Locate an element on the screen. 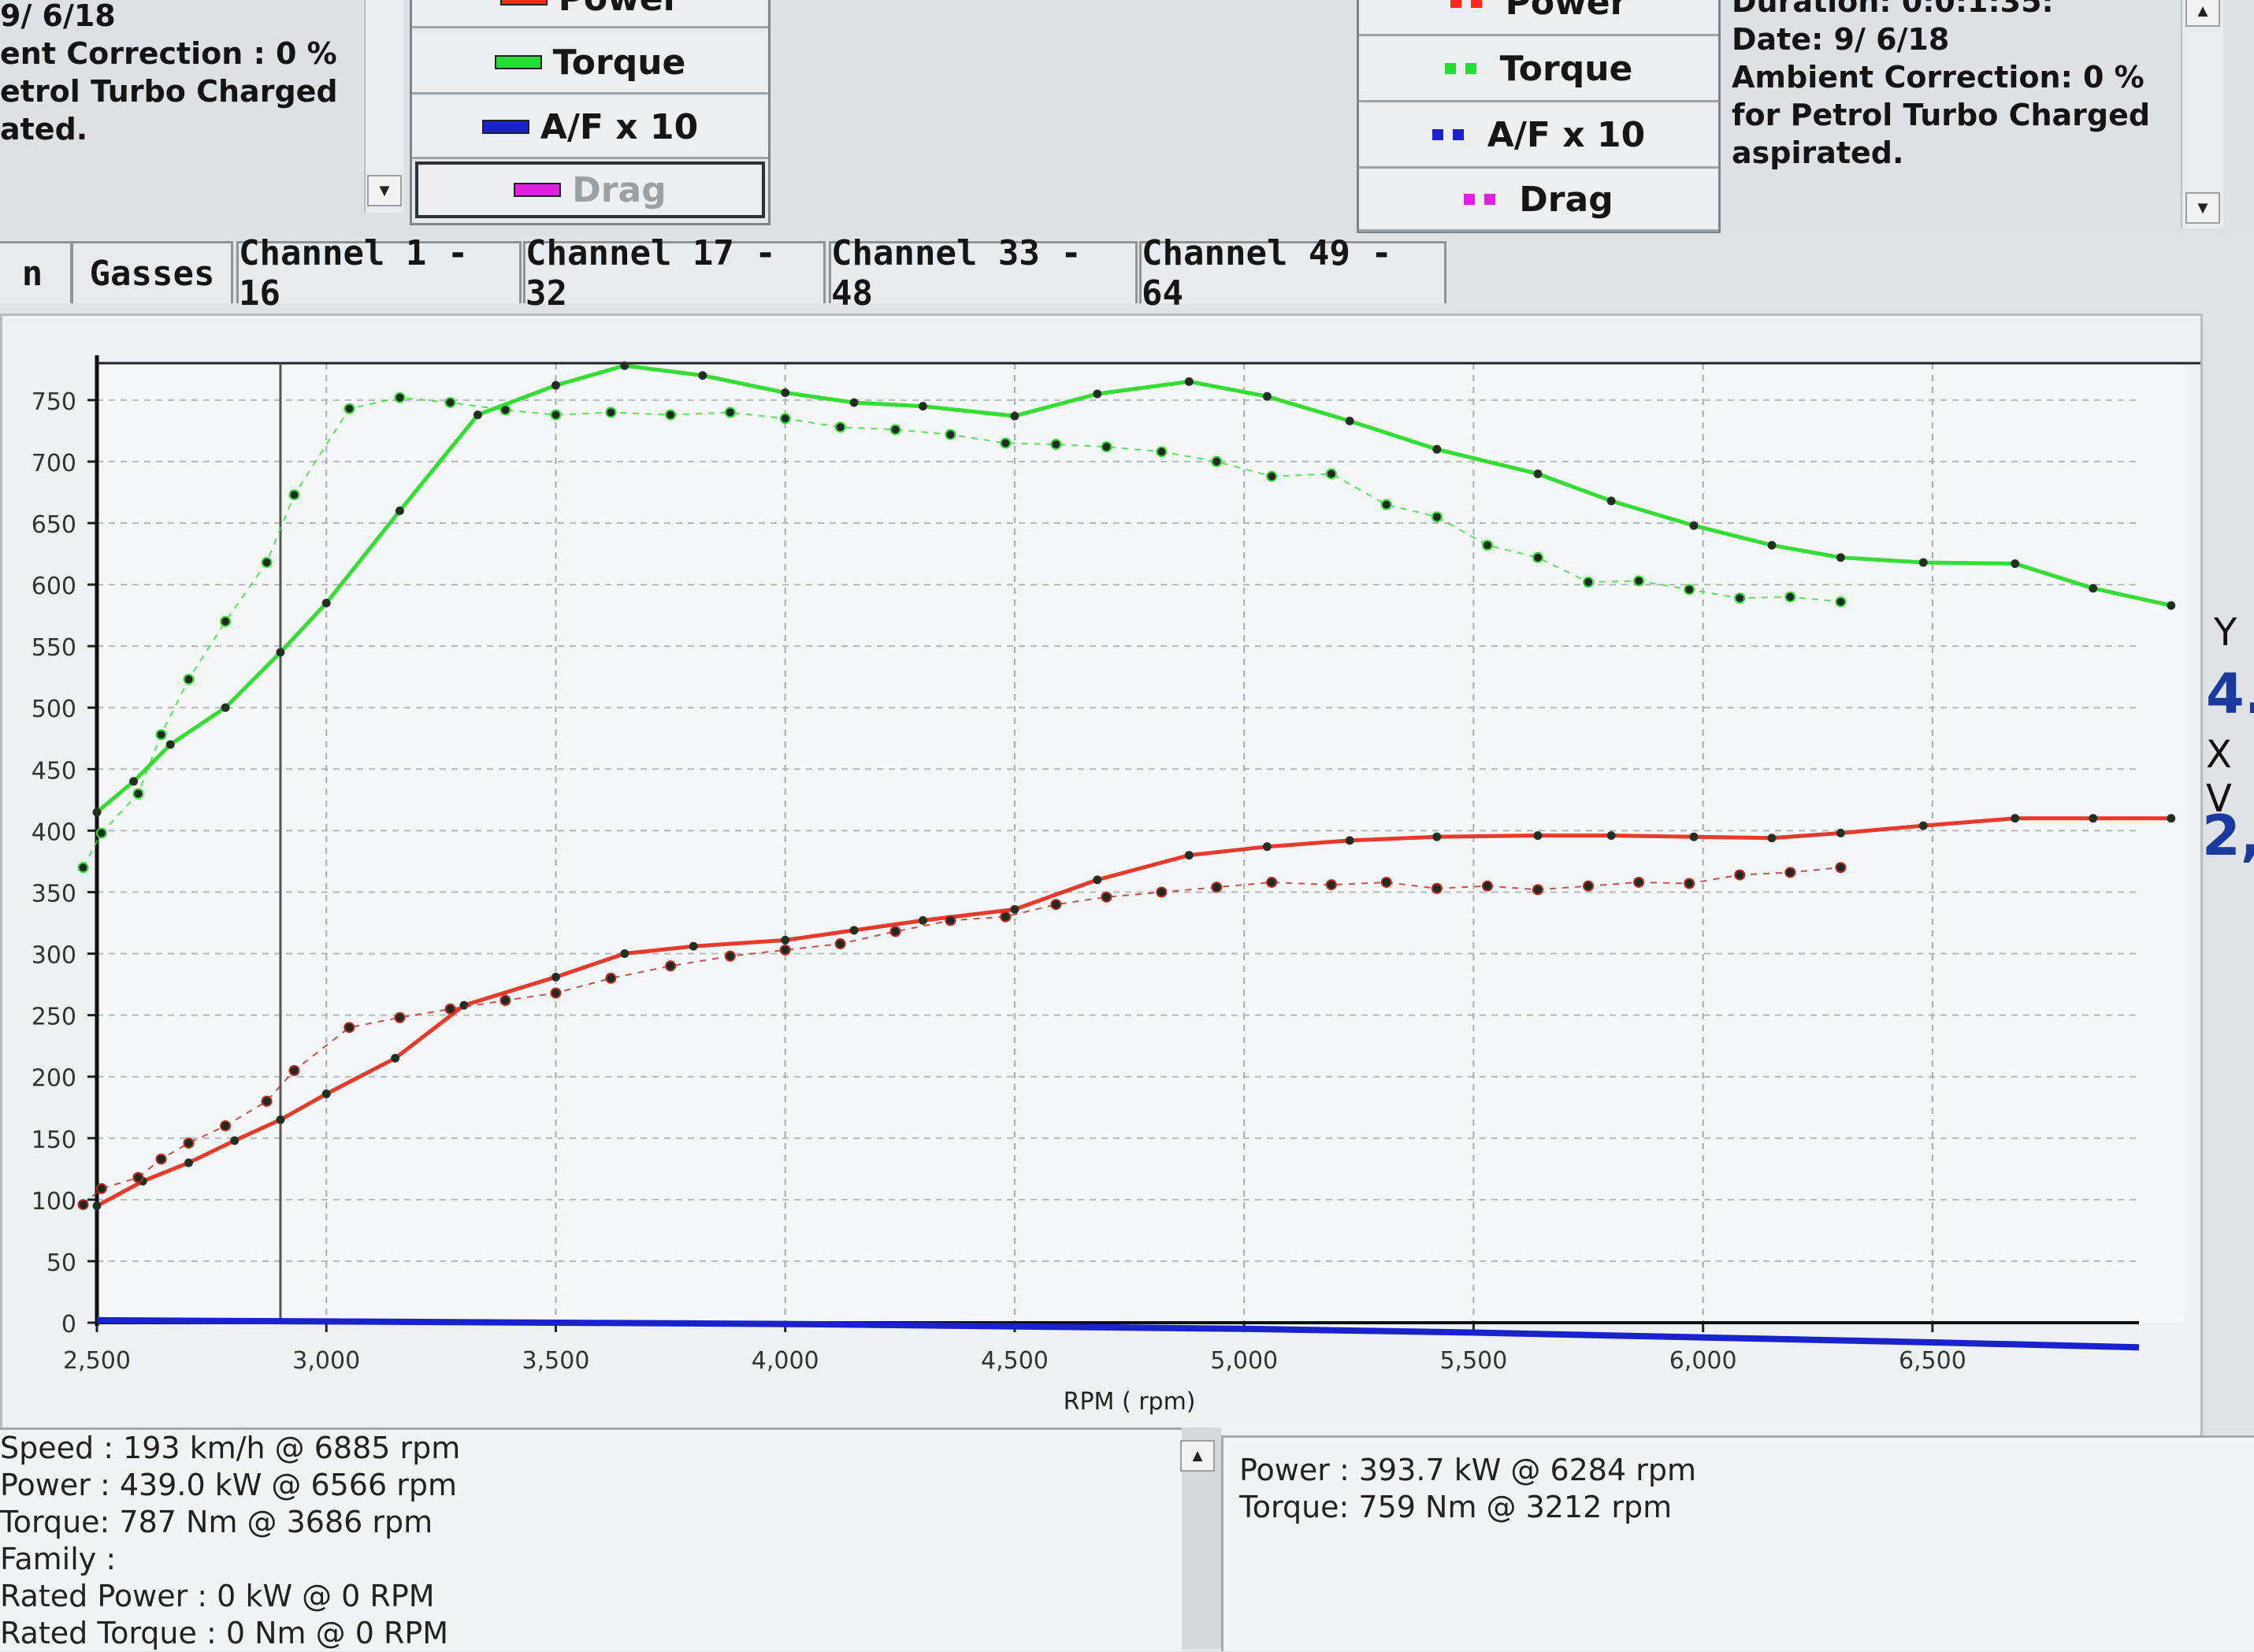 This screenshot has width=2254, height=1652. y-tick-label: 600 is located at coordinates (54, 586).